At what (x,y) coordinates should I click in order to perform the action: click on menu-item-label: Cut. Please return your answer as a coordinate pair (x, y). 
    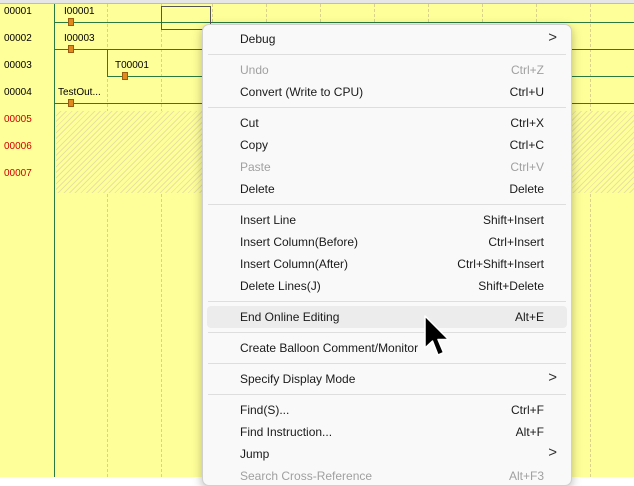
    Looking at the image, I should click on (249, 123).